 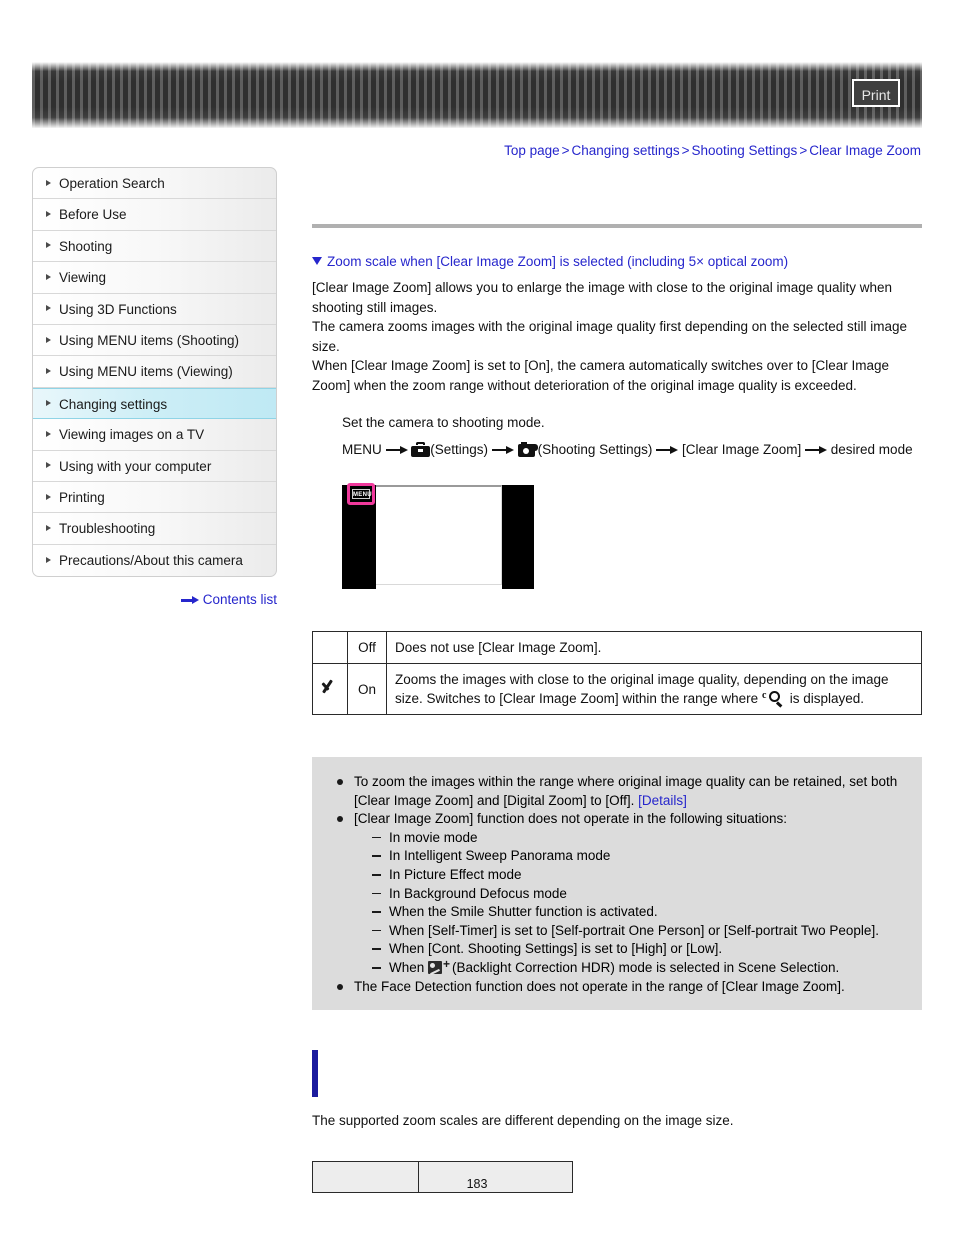 I want to click on contents-list-label: Contents list, so click(x=240, y=599).